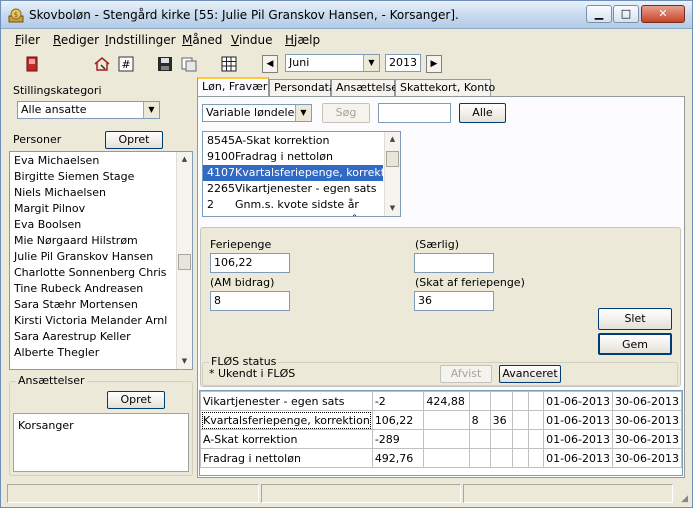 Image resolution: width=693 pixels, height=508 pixels. What do you see at coordinates (398, 420) in the screenshot?
I see `table-cell: 106,22` at bounding box center [398, 420].